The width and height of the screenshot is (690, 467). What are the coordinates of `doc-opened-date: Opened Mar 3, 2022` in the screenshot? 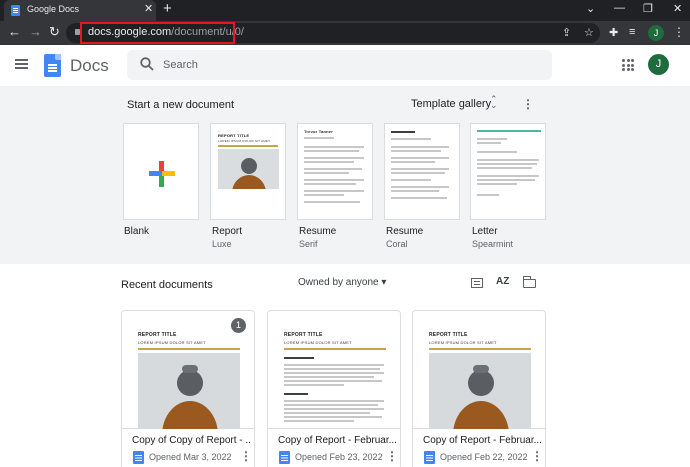 It's located at (190, 457).